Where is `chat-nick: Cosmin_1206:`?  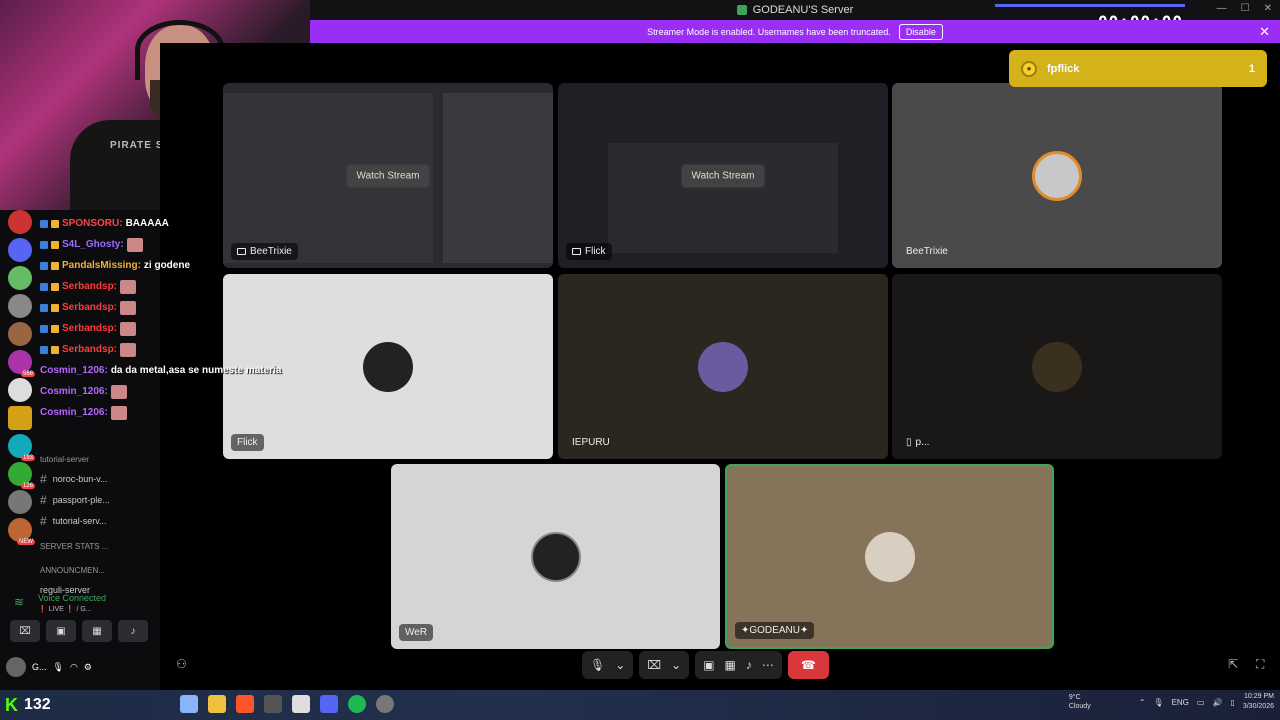 chat-nick: Cosmin_1206: is located at coordinates (74, 391).